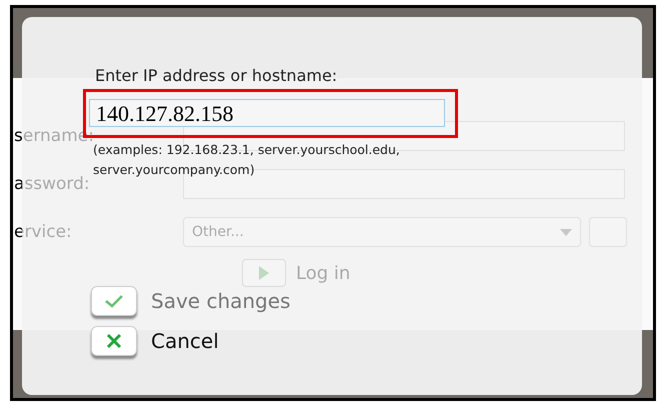  I want to click on checkmark-icon, so click(114, 300).